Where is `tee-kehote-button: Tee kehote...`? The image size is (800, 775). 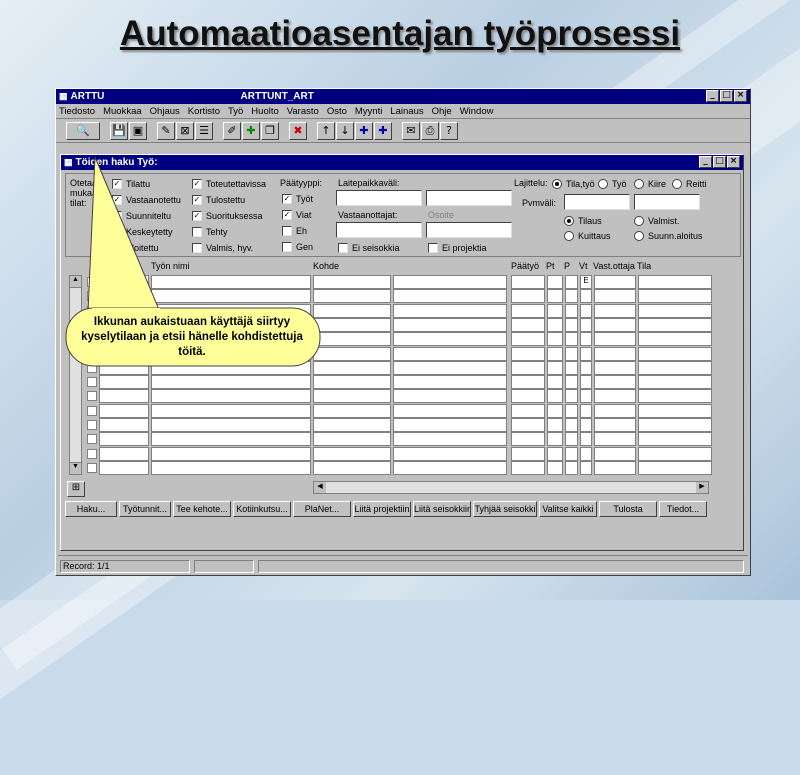
tee-kehote-button: Tee kehote... is located at coordinates (202, 509).